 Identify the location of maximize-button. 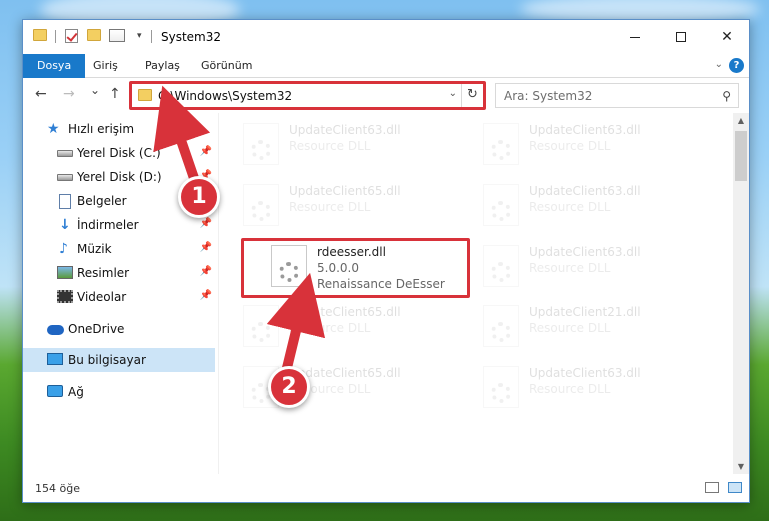
(681, 37).